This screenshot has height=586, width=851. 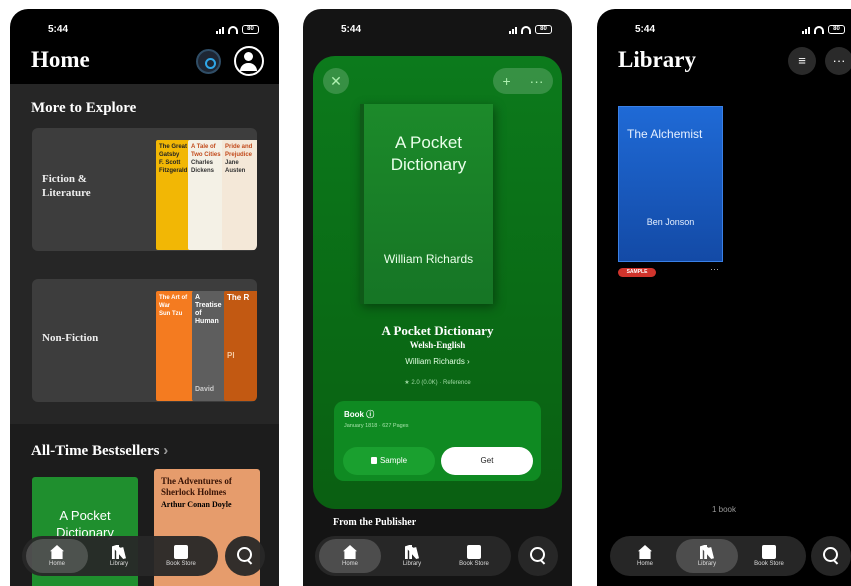 I want to click on profile-icon, so click(x=249, y=61).